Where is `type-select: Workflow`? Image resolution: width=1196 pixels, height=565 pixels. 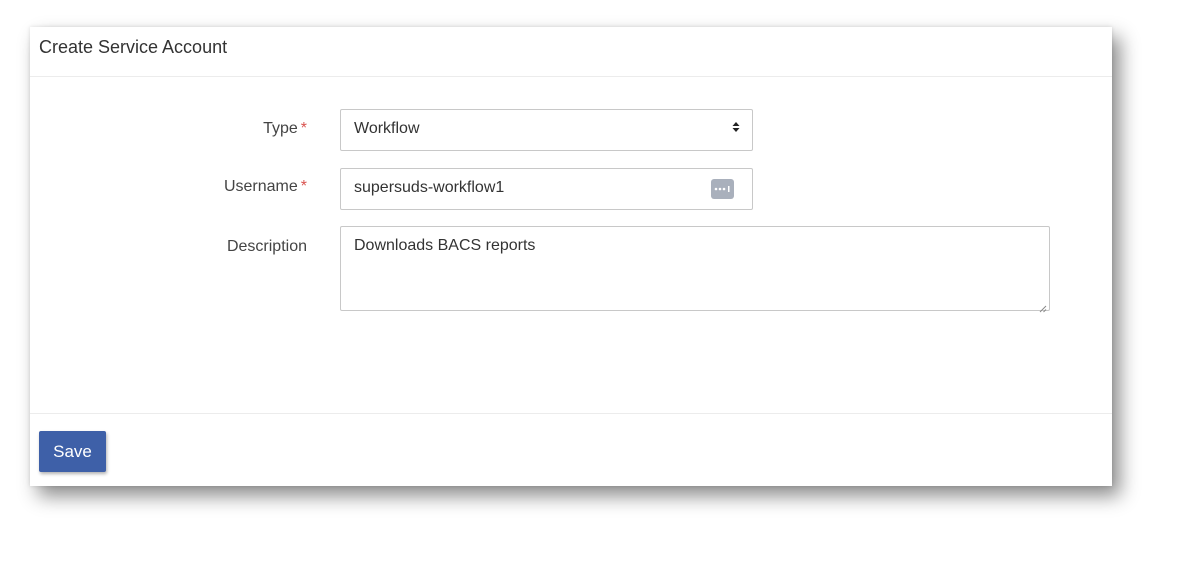 type-select: Workflow is located at coordinates (546, 130).